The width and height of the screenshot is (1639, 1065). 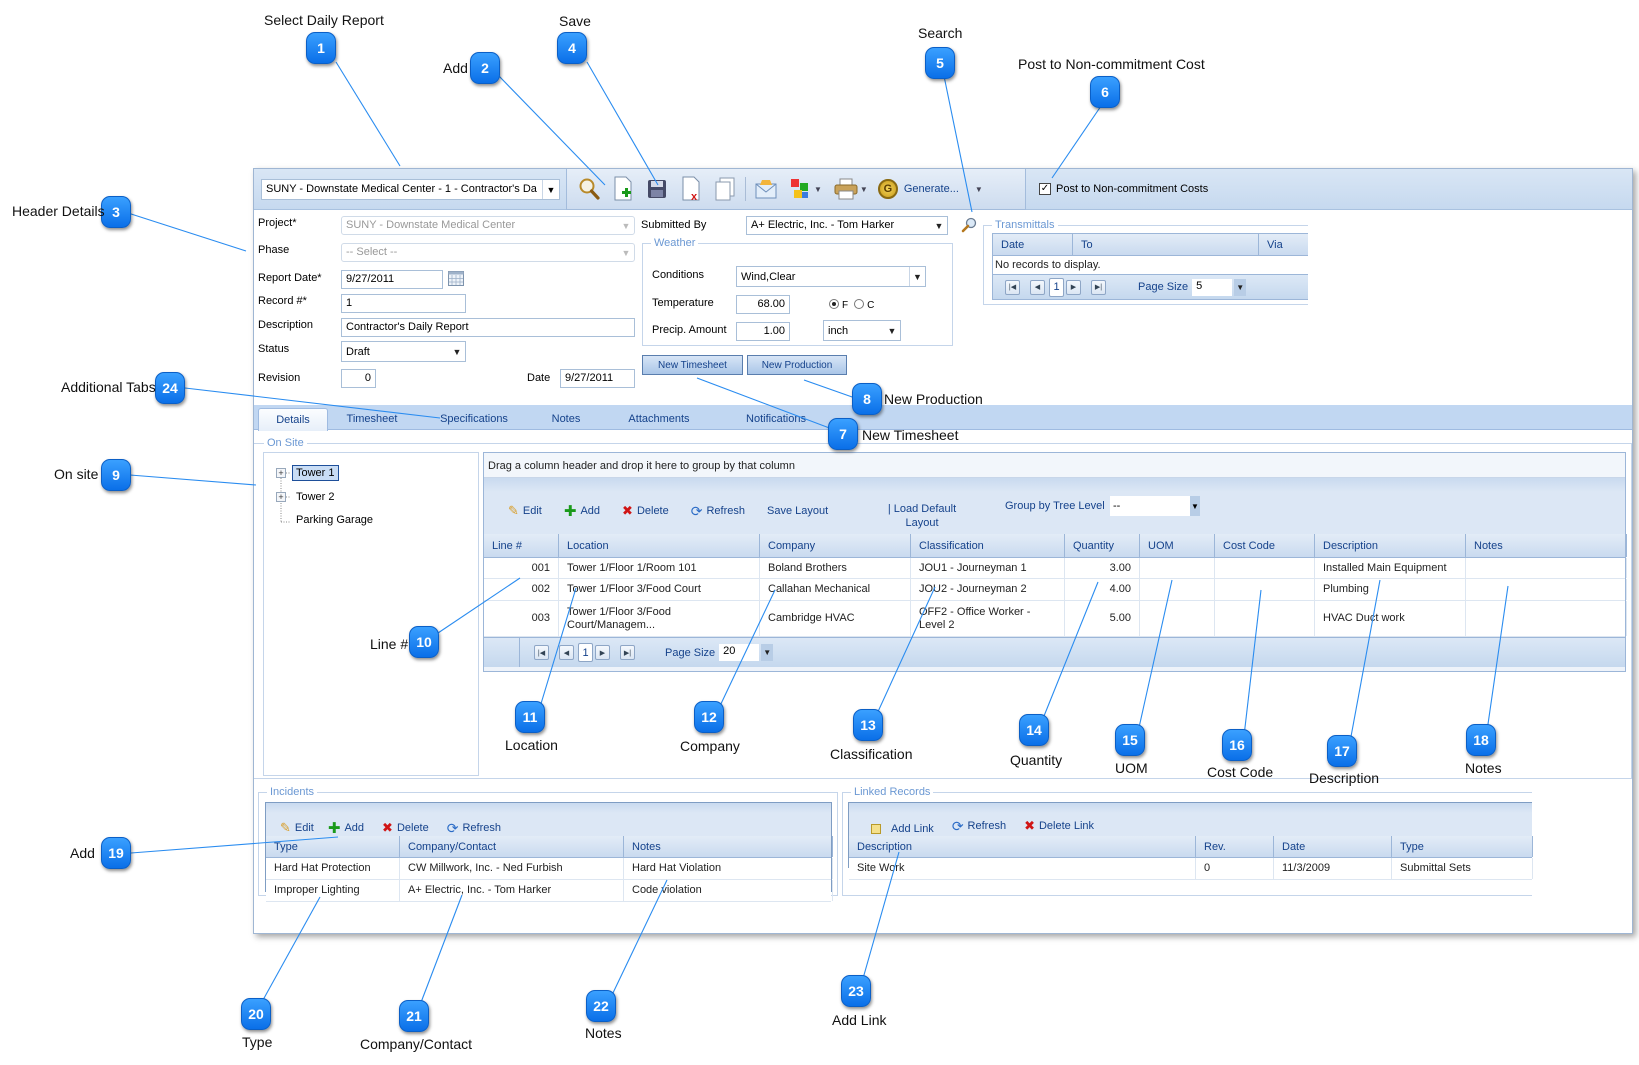 What do you see at coordinates (405, 828) in the screenshot?
I see `incident-delete-button: ✖ Delete` at bounding box center [405, 828].